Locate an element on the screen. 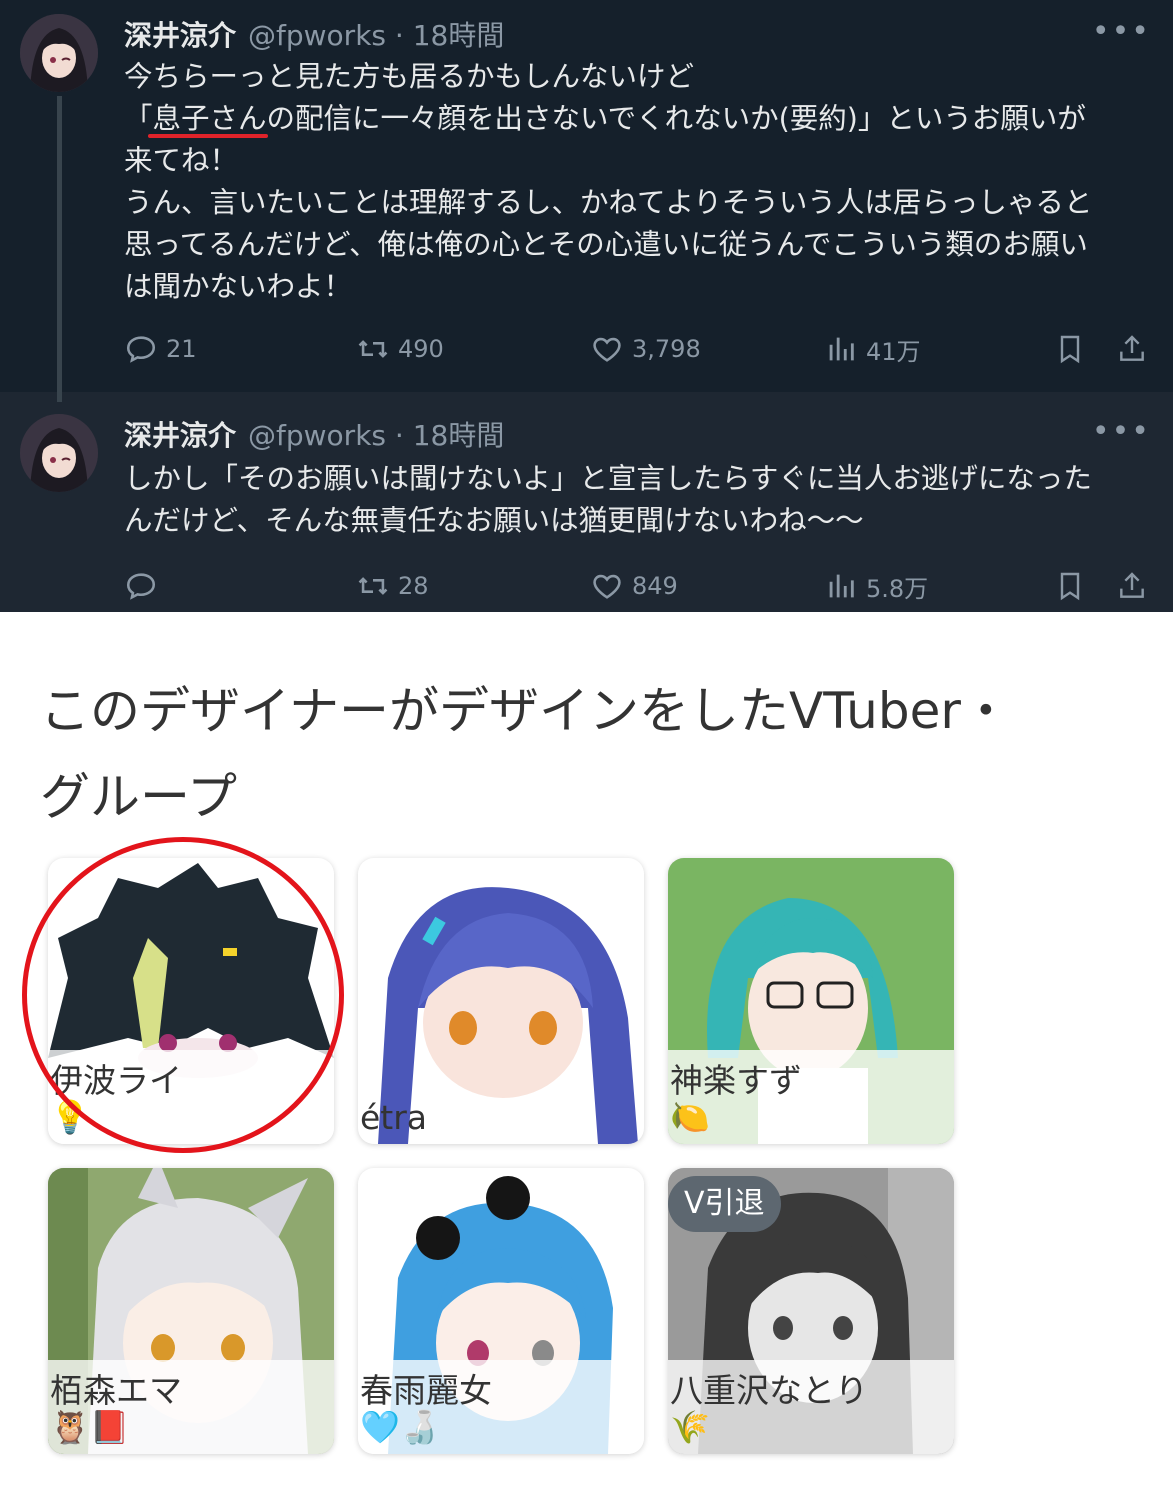 The width and height of the screenshot is (1173, 1499). like-button: 3,798 is located at coordinates (645, 349).